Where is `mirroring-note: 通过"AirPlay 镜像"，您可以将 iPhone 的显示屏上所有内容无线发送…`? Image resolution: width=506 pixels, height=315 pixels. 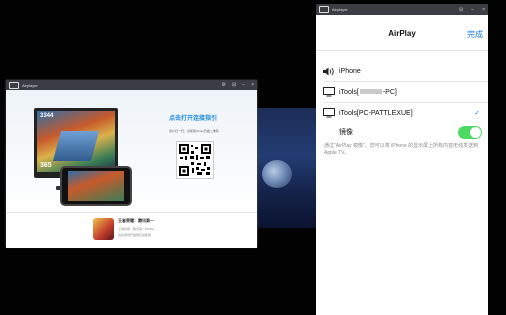
mirroring-note: 通过"AirPlay 镜像"，您可以将 iPhone 的显示屏上所有内容无线发送… is located at coordinates (401, 149).